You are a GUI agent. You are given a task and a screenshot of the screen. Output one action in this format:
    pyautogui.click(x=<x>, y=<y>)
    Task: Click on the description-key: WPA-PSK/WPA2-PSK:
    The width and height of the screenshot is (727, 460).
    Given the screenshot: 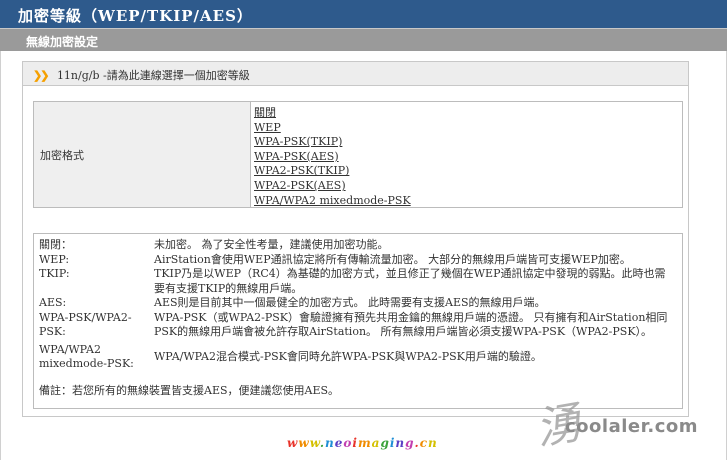 What is the action you would take?
    pyautogui.click(x=85, y=324)
    